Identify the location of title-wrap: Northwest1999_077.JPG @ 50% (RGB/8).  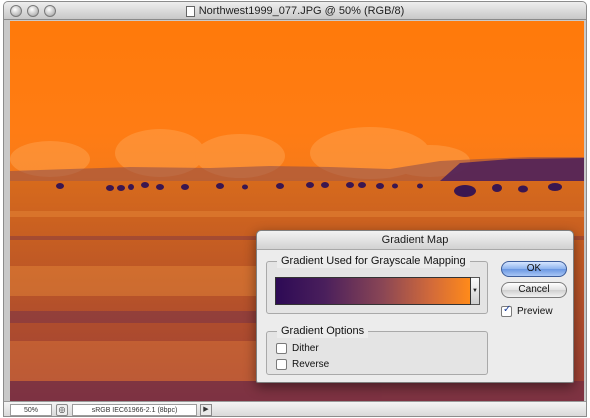
(295, 11).